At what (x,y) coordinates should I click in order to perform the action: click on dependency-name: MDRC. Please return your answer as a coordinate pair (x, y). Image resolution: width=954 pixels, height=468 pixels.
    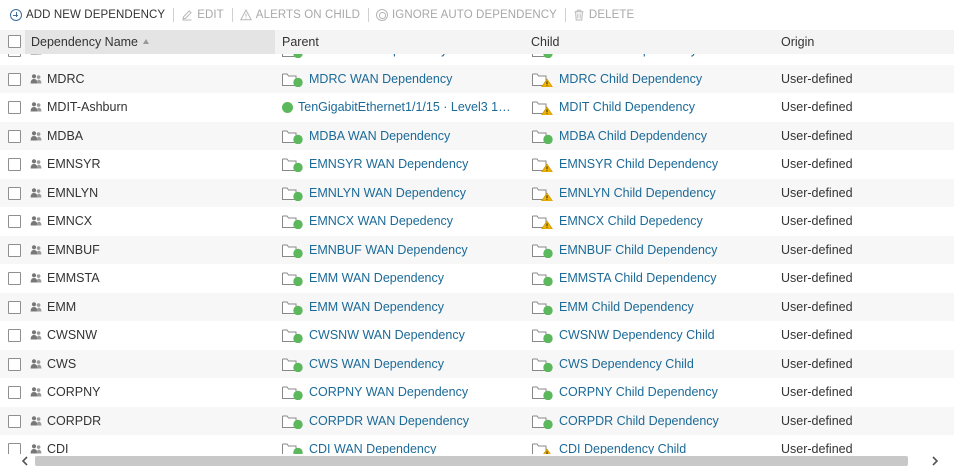
    Looking at the image, I should click on (66, 78).